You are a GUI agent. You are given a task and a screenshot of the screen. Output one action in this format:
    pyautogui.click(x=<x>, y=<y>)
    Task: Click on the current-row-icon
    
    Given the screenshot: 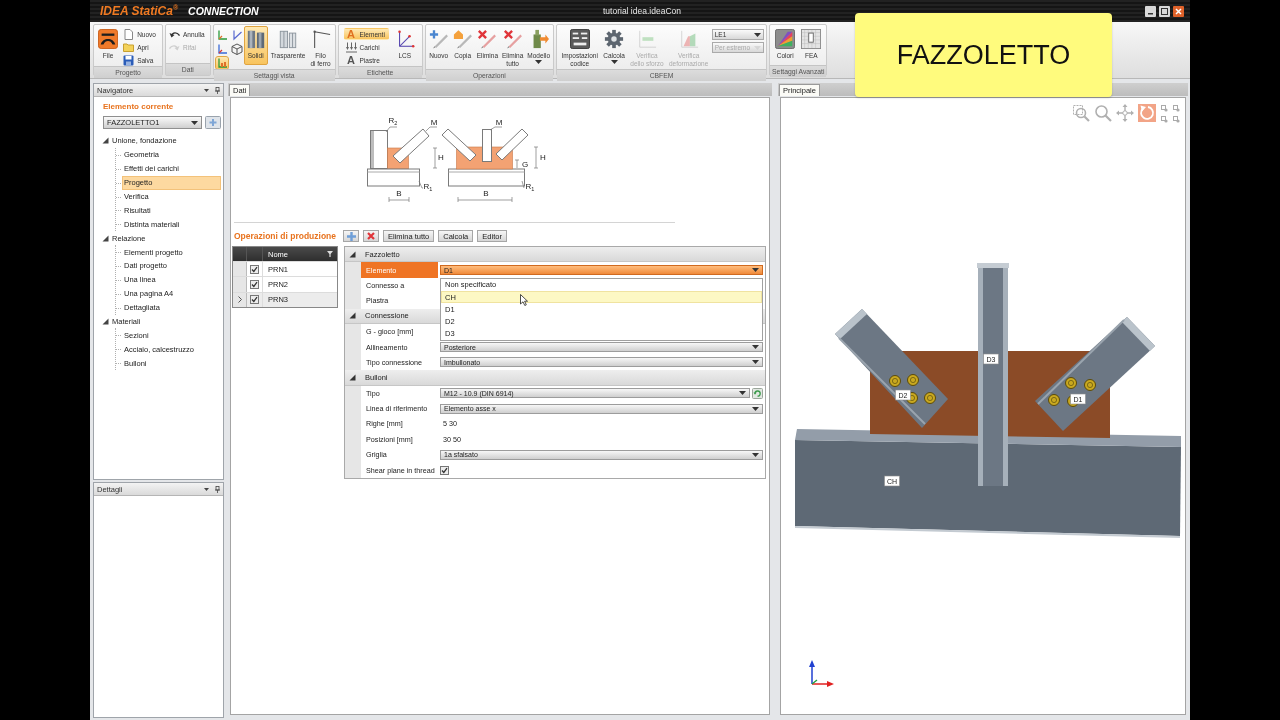 What is the action you would take?
    pyautogui.click(x=239, y=300)
    